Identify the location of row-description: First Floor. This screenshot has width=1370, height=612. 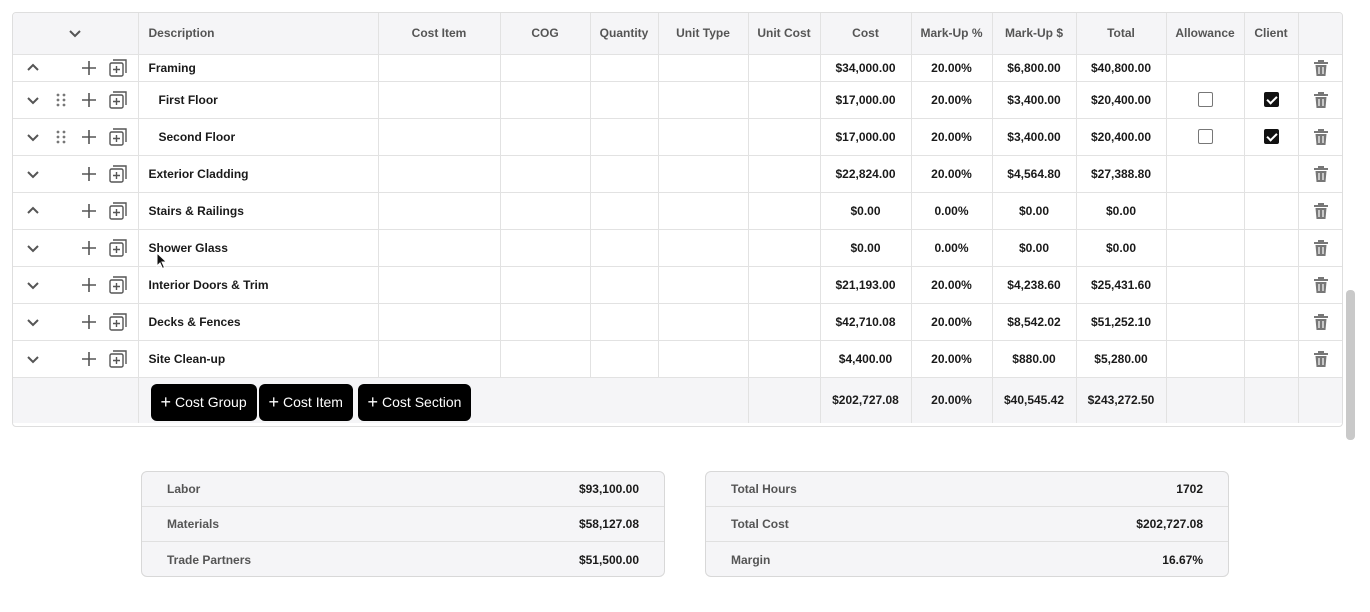
(258, 100).